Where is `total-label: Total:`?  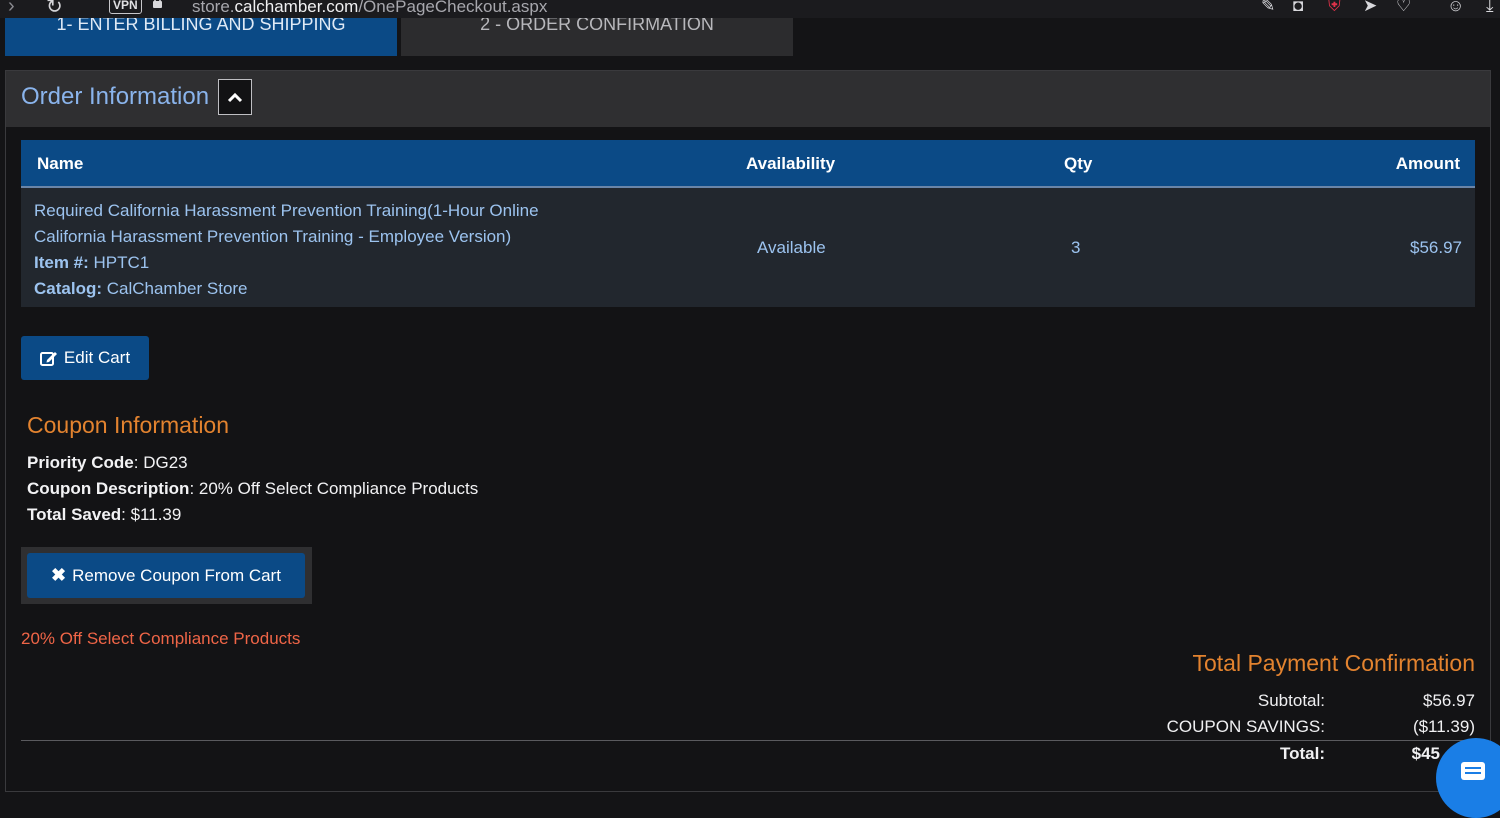
total-label: Total: is located at coordinates (1302, 753).